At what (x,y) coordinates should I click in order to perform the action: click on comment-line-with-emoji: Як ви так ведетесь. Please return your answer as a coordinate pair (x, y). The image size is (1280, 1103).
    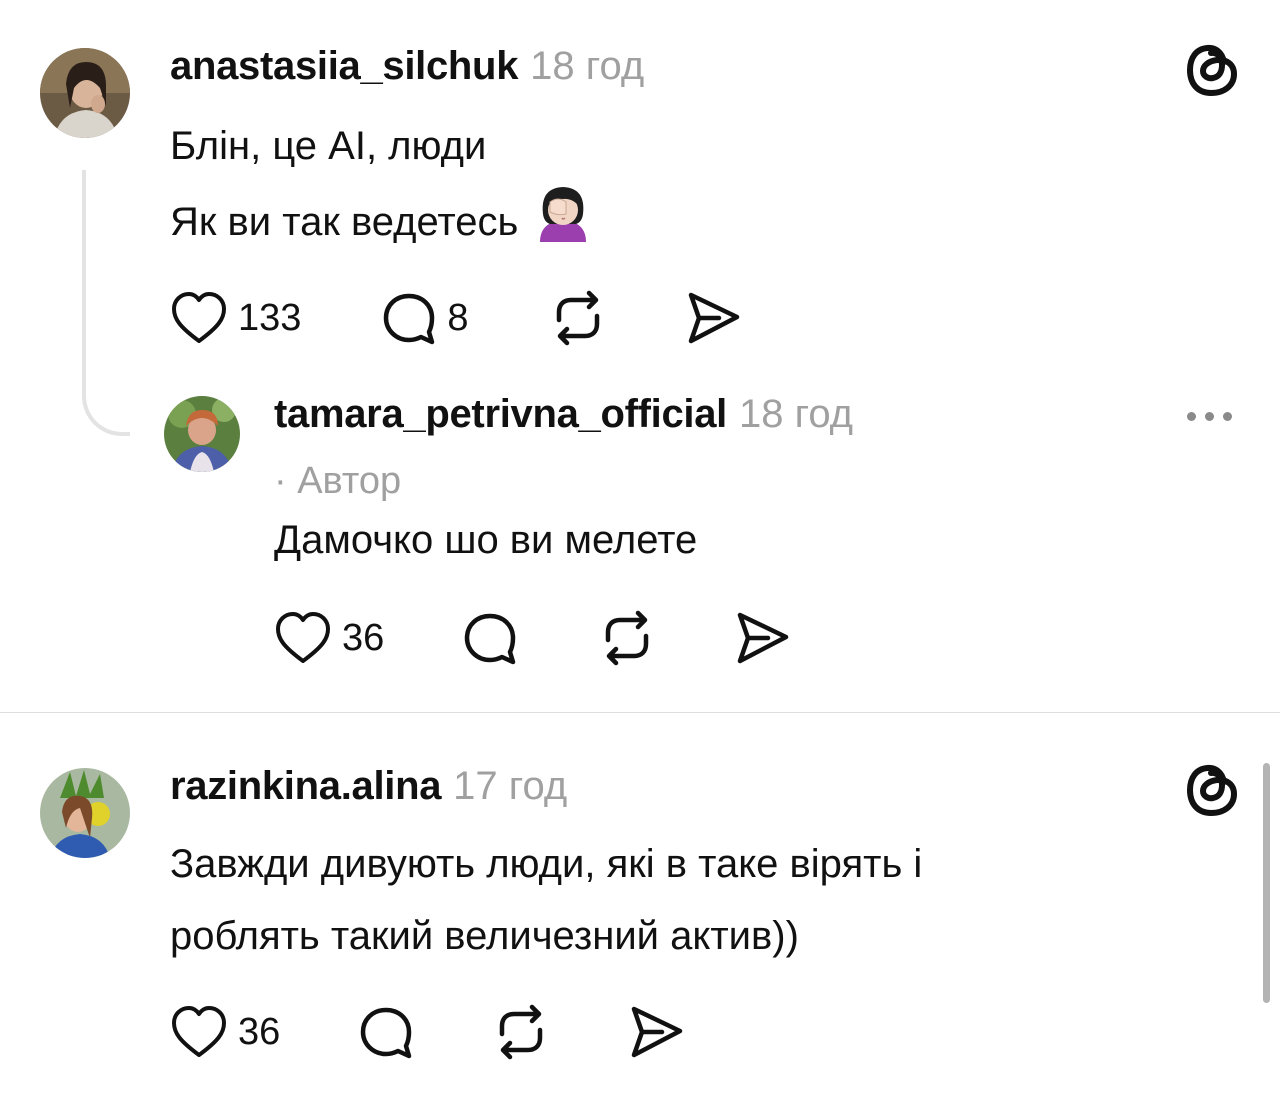
    Looking at the image, I should click on (382, 224).